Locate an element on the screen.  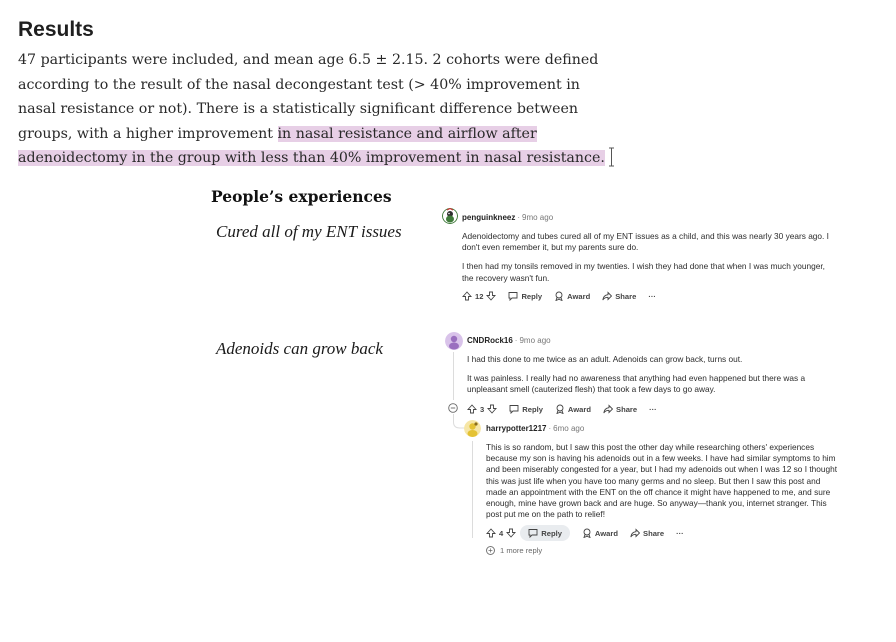
vote-count: 4 is located at coordinates (501, 533).